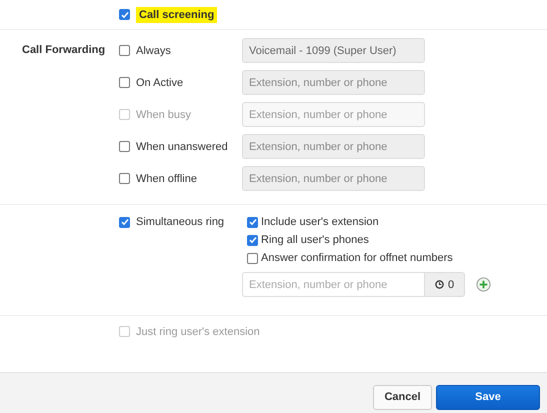 This screenshot has width=547, height=413. I want to click on clock-icon, so click(439, 284).